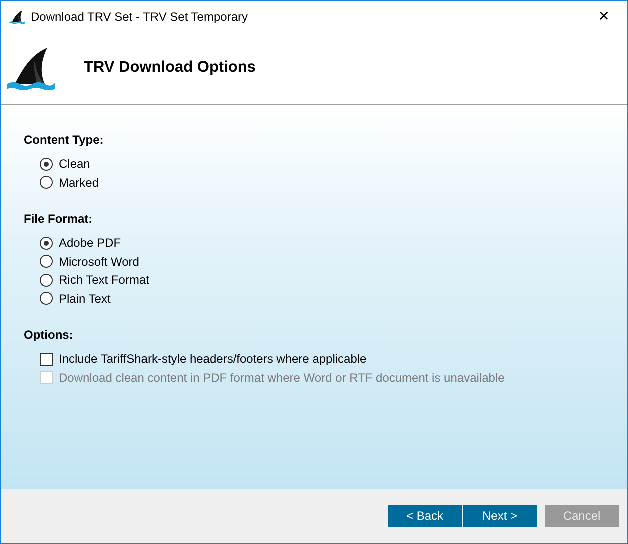 This screenshot has height=544, width=628. What do you see at coordinates (604, 16) in the screenshot?
I see `close-button: ✕` at bounding box center [604, 16].